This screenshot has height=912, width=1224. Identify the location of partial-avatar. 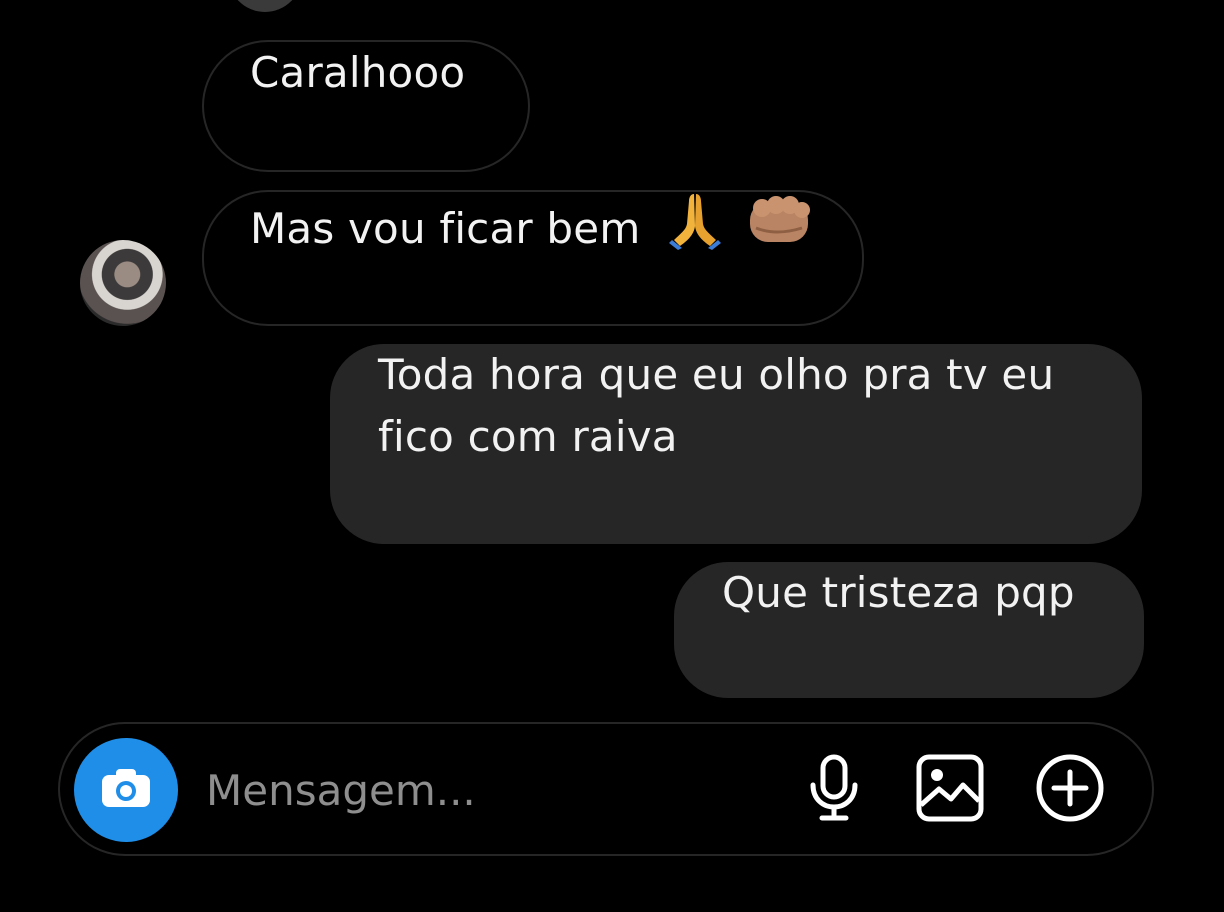
(265, 6).